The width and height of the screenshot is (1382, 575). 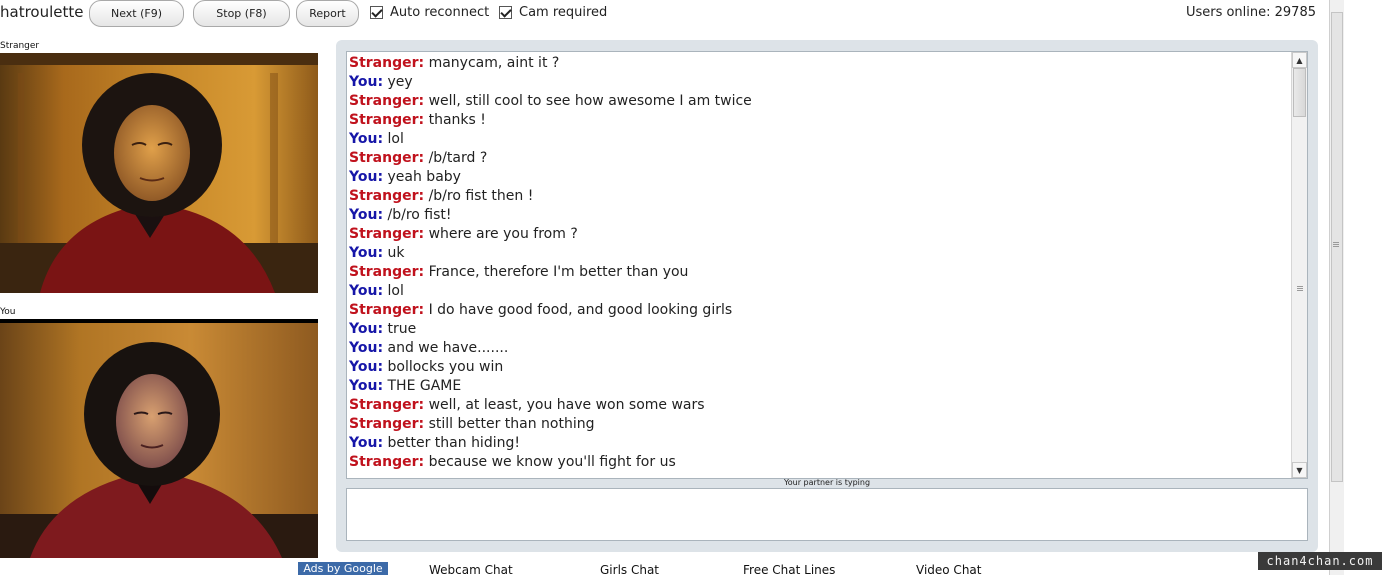 I want to click on footer-link-video-chat: Video Chat, so click(x=948, y=569).